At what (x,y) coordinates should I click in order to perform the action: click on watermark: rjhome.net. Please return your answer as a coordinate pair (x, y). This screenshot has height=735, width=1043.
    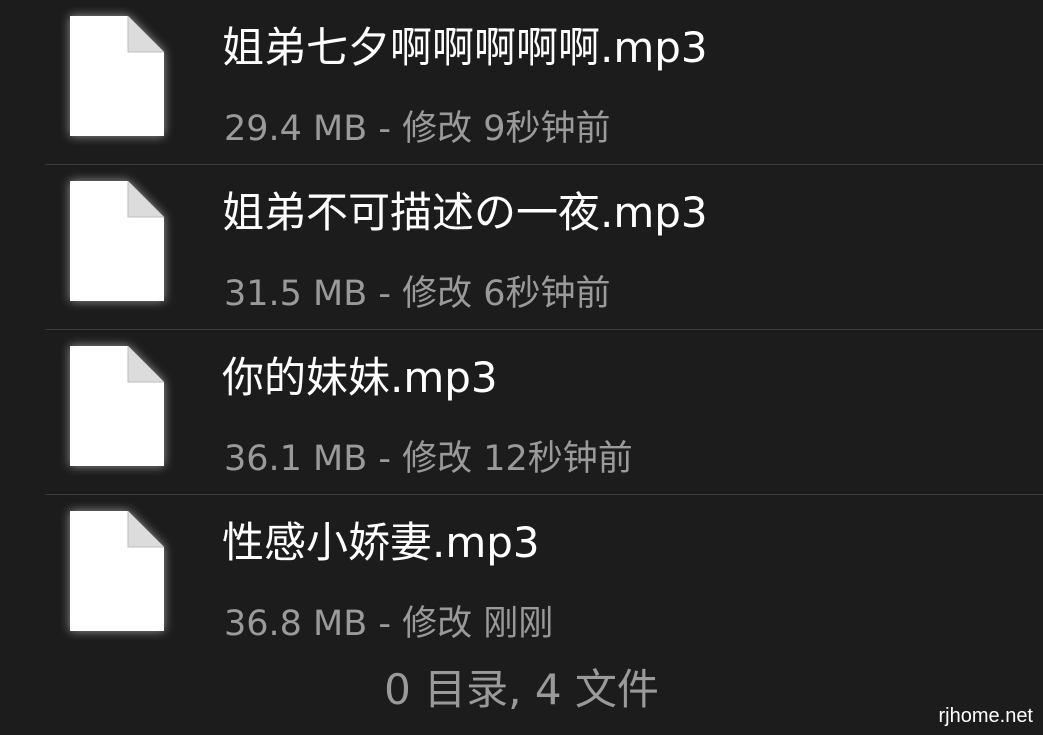
    Looking at the image, I should click on (986, 716).